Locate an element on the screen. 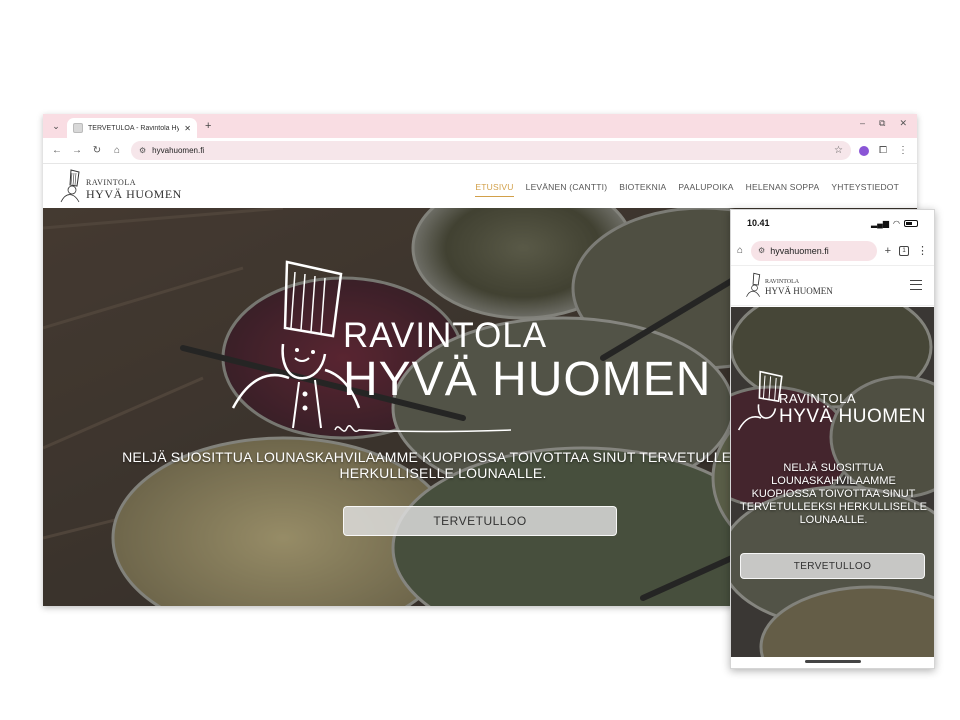 The width and height of the screenshot is (960, 720). window-controls: – ⧉ ✕ is located at coordinates (883, 123).